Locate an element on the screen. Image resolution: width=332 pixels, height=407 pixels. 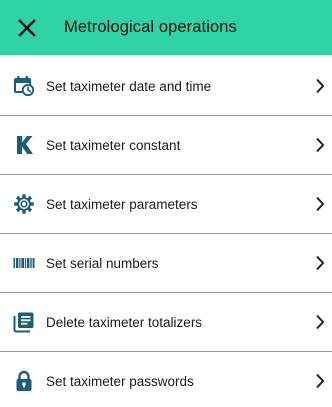
gear-icon is located at coordinates (24, 204).